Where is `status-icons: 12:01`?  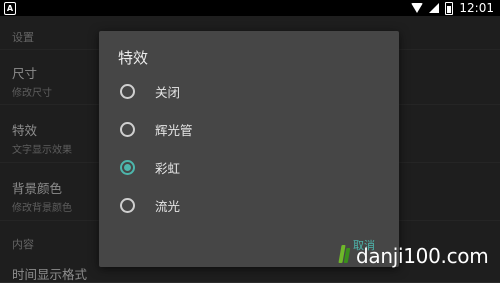
status-icons: 12:01 is located at coordinates (452, 8).